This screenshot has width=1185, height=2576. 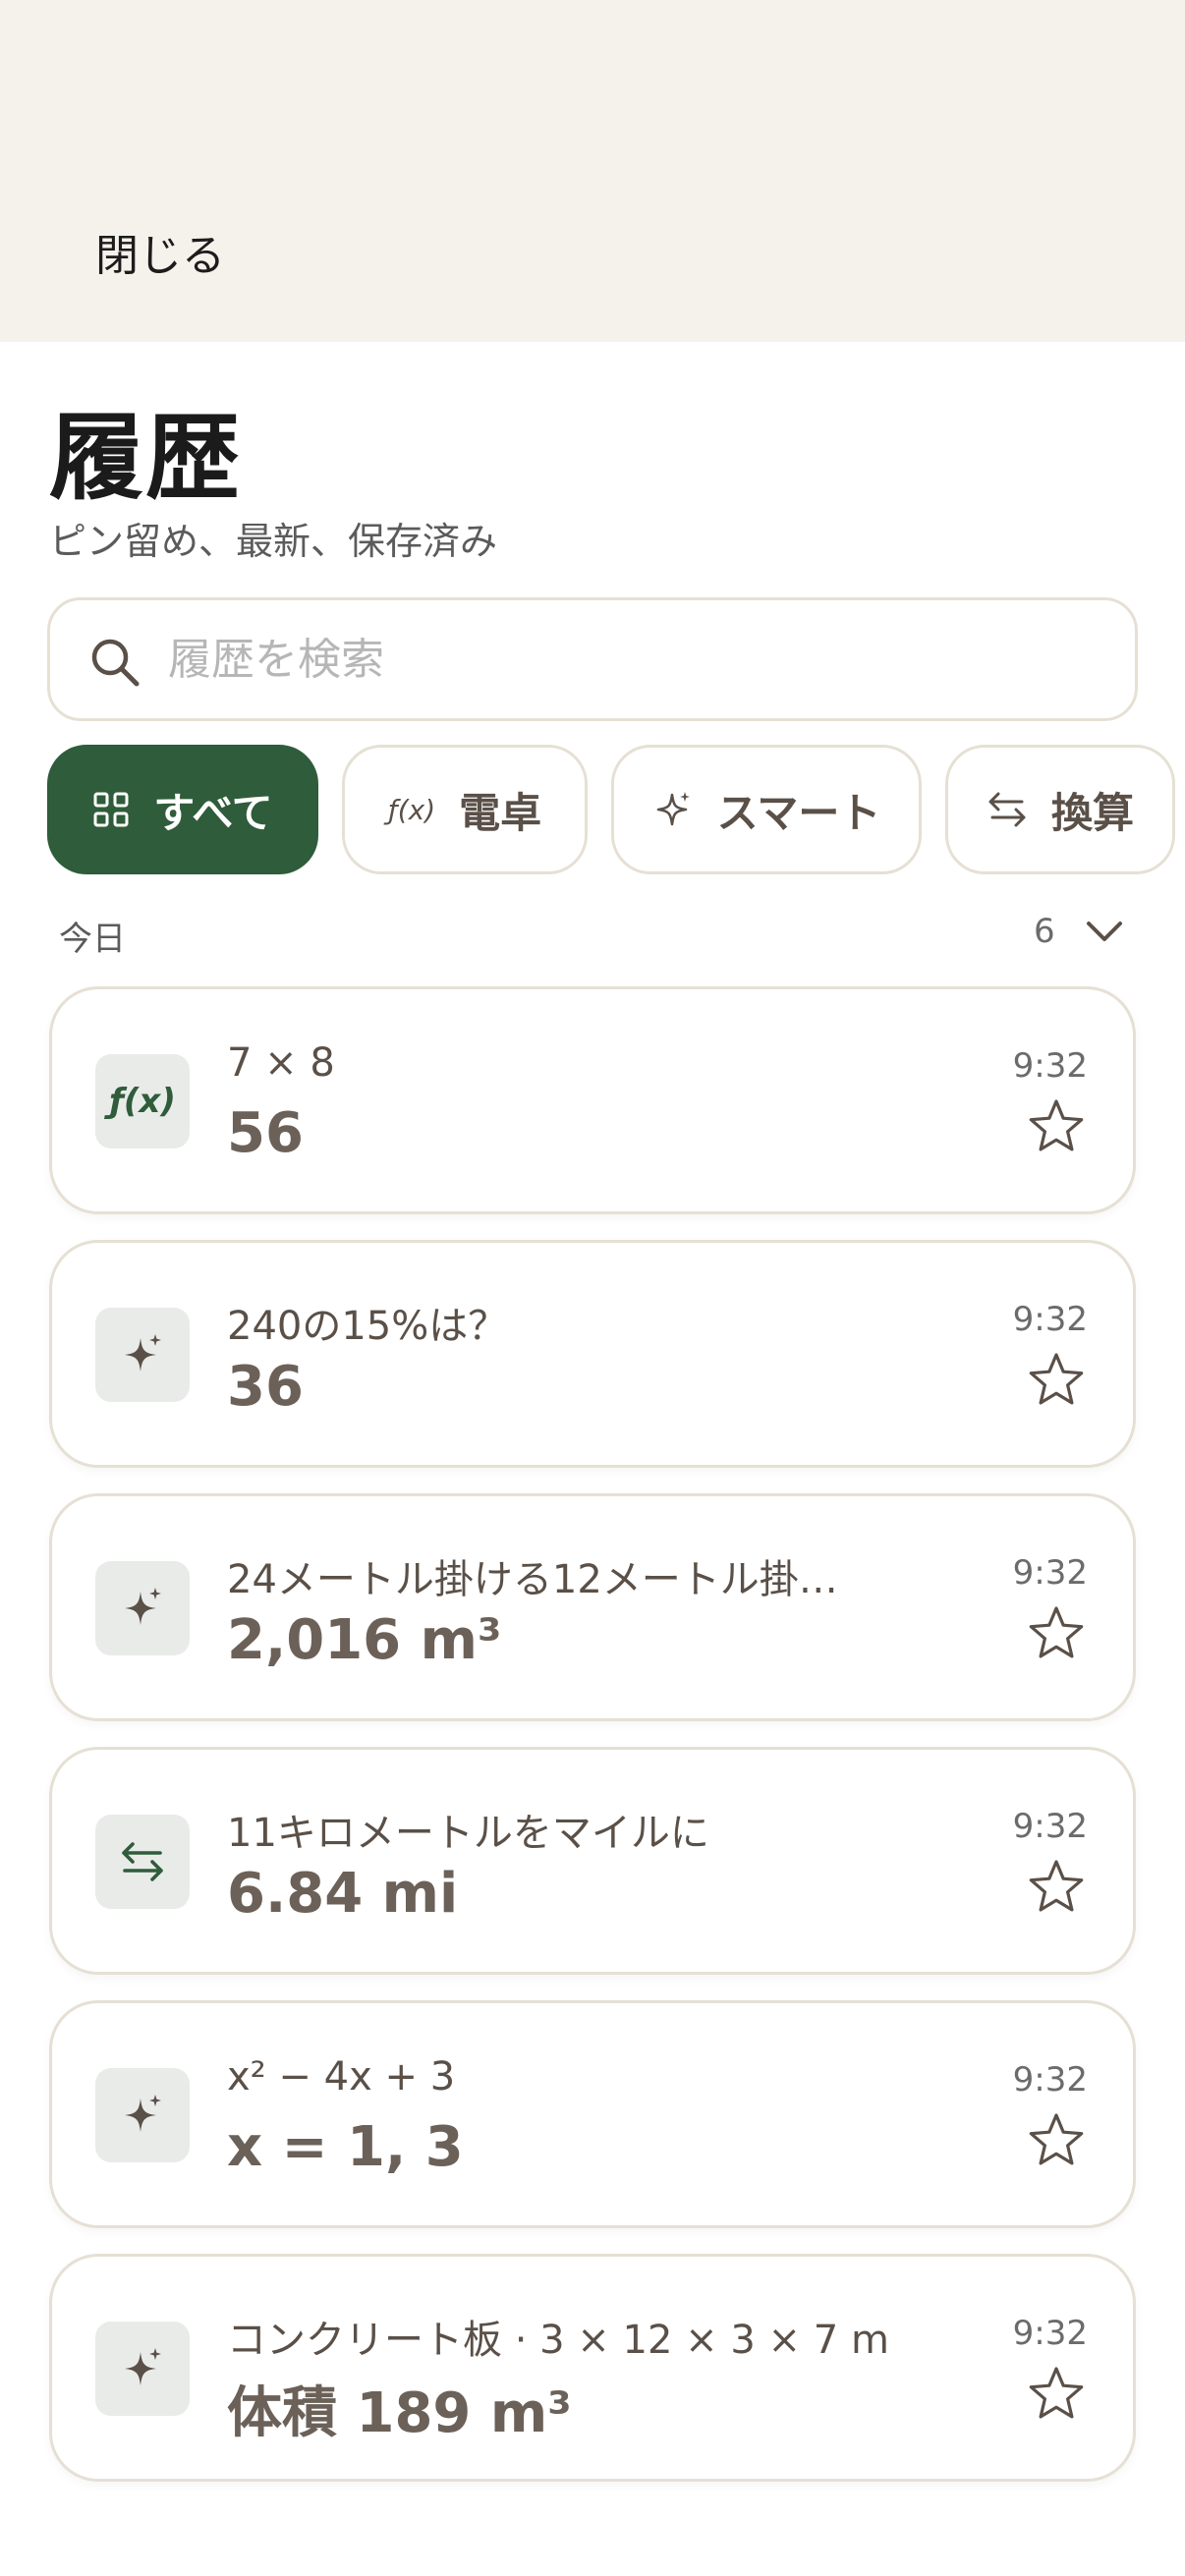 What do you see at coordinates (92, 939) in the screenshot?
I see `section-label: 今日` at bounding box center [92, 939].